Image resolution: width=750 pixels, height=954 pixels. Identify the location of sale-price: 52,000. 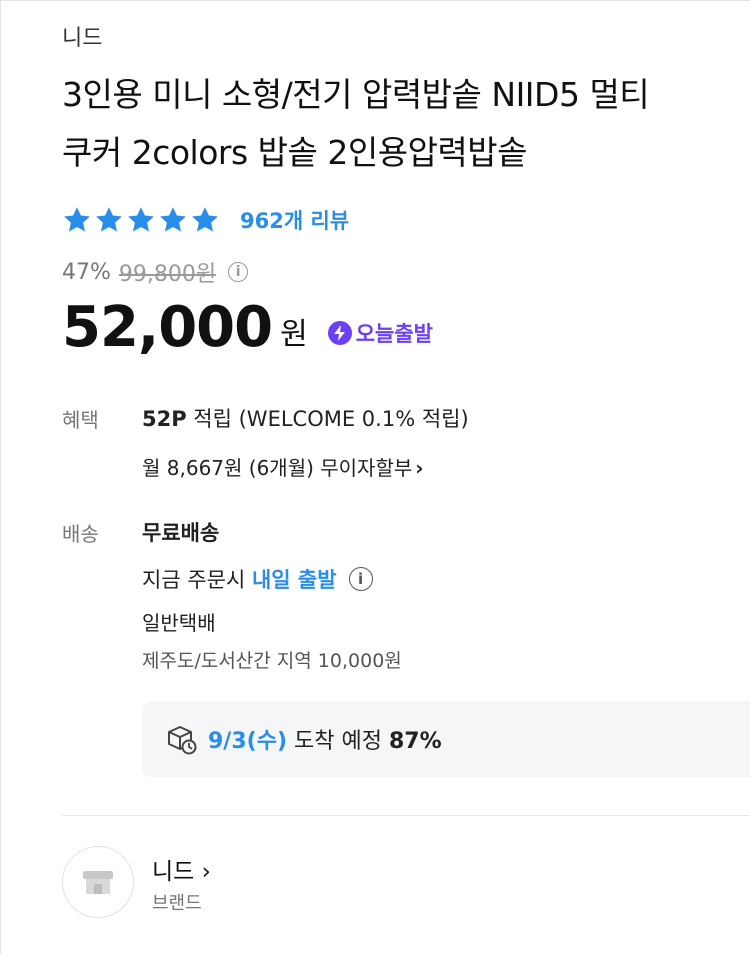
(167, 327).